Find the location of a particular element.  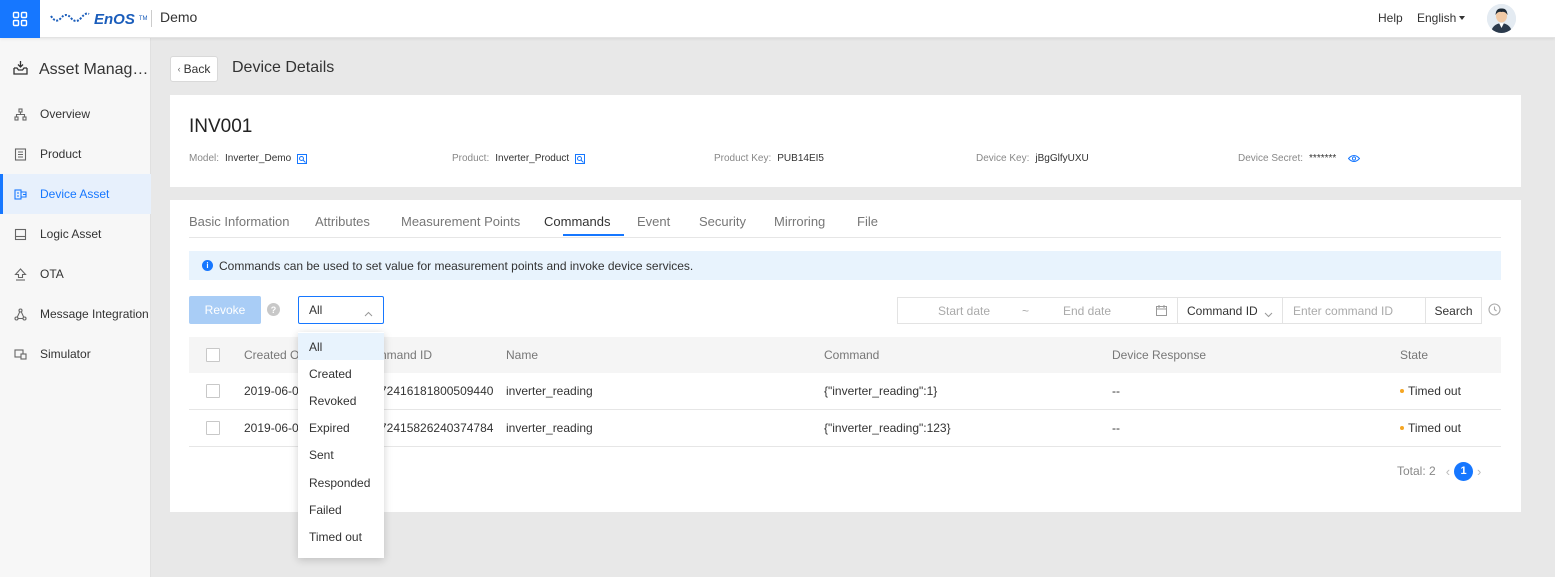

chevron-right-icon: › is located at coordinates (1479, 471).